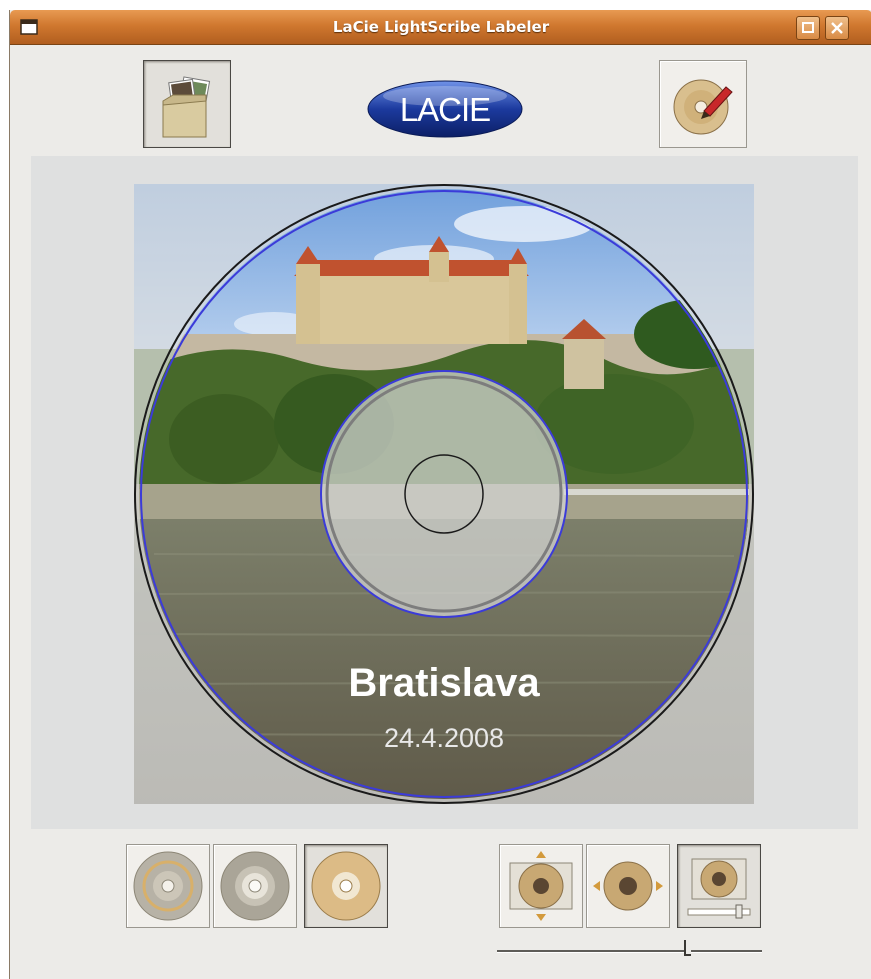 Image resolution: width=871 pixels, height=979 pixels. What do you see at coordinates (703, 107) in the screenshot?
I see `burn-disc-icon` at bounding box center [703, 107].